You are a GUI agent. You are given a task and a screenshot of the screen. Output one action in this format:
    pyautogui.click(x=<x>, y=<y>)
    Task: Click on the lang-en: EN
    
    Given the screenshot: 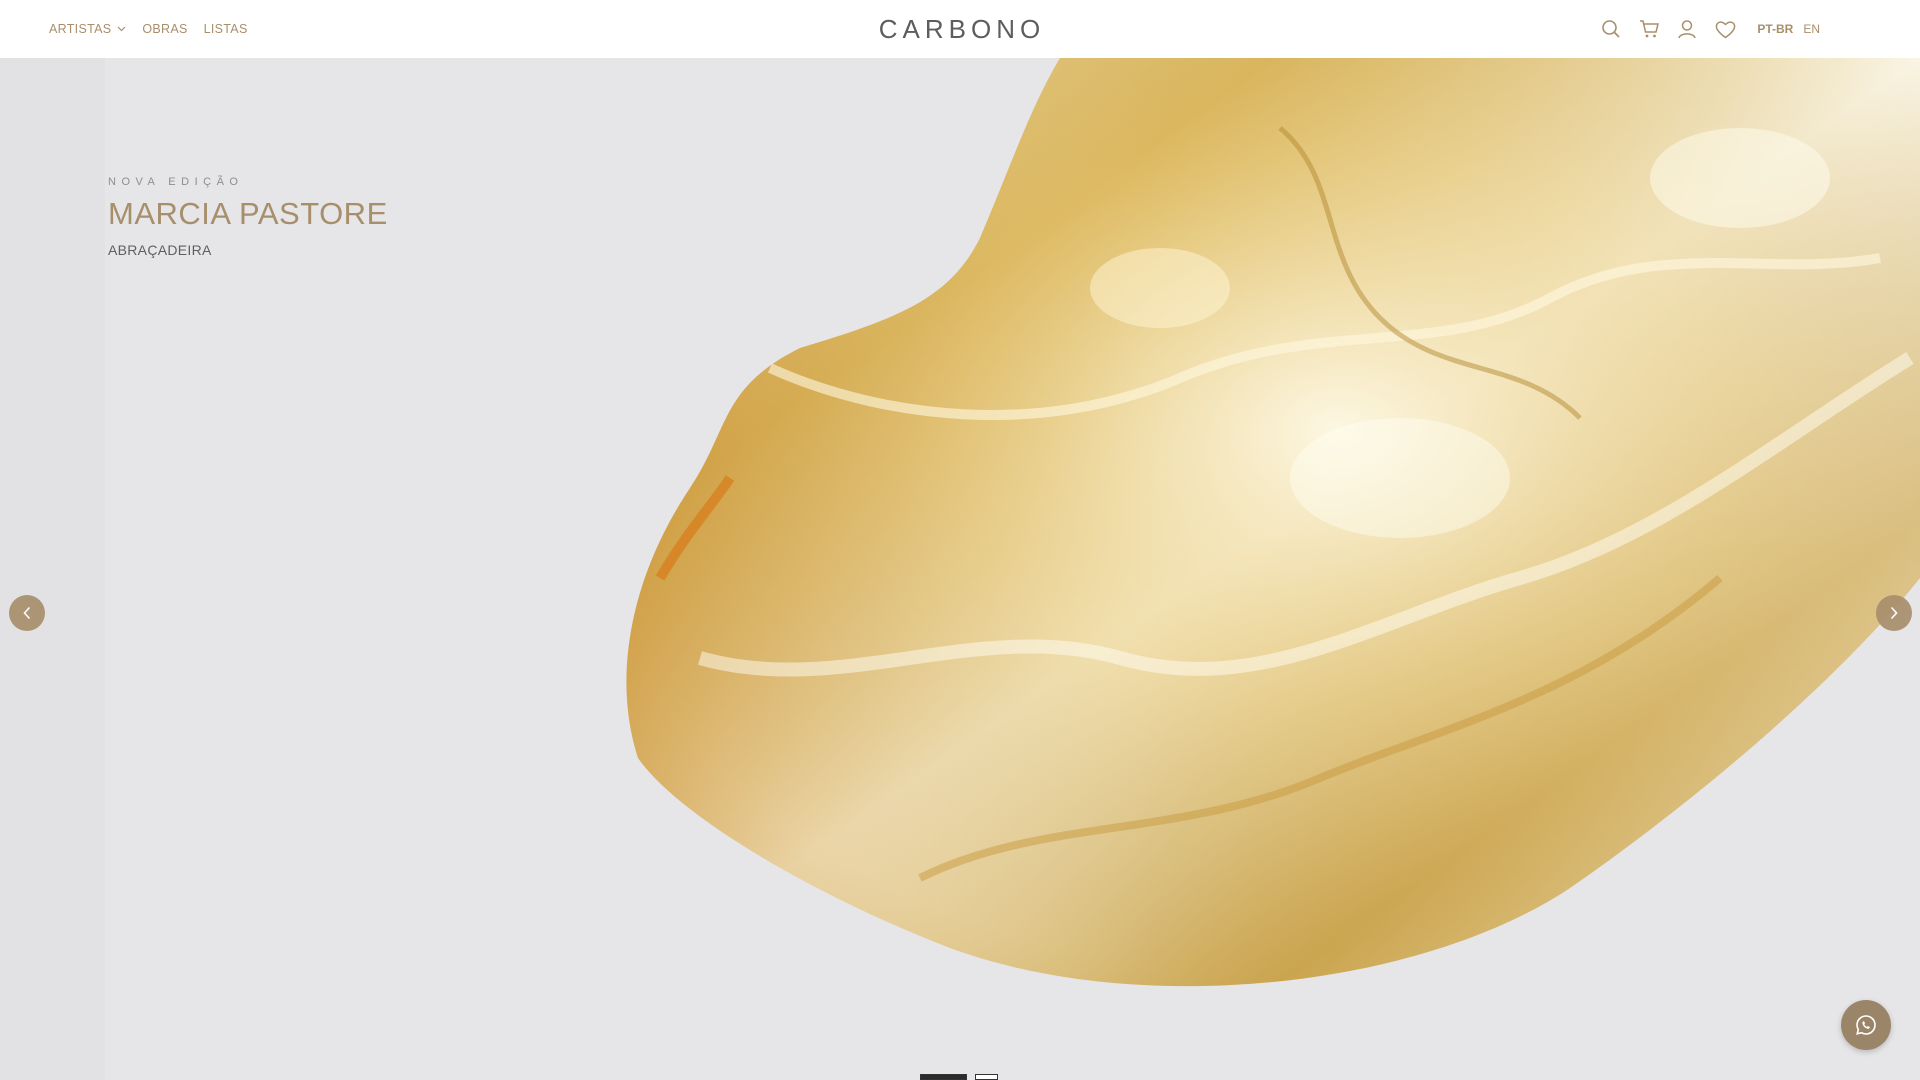 What is the action you would take?
    pyautogui.click(x=1811, y=29)
    